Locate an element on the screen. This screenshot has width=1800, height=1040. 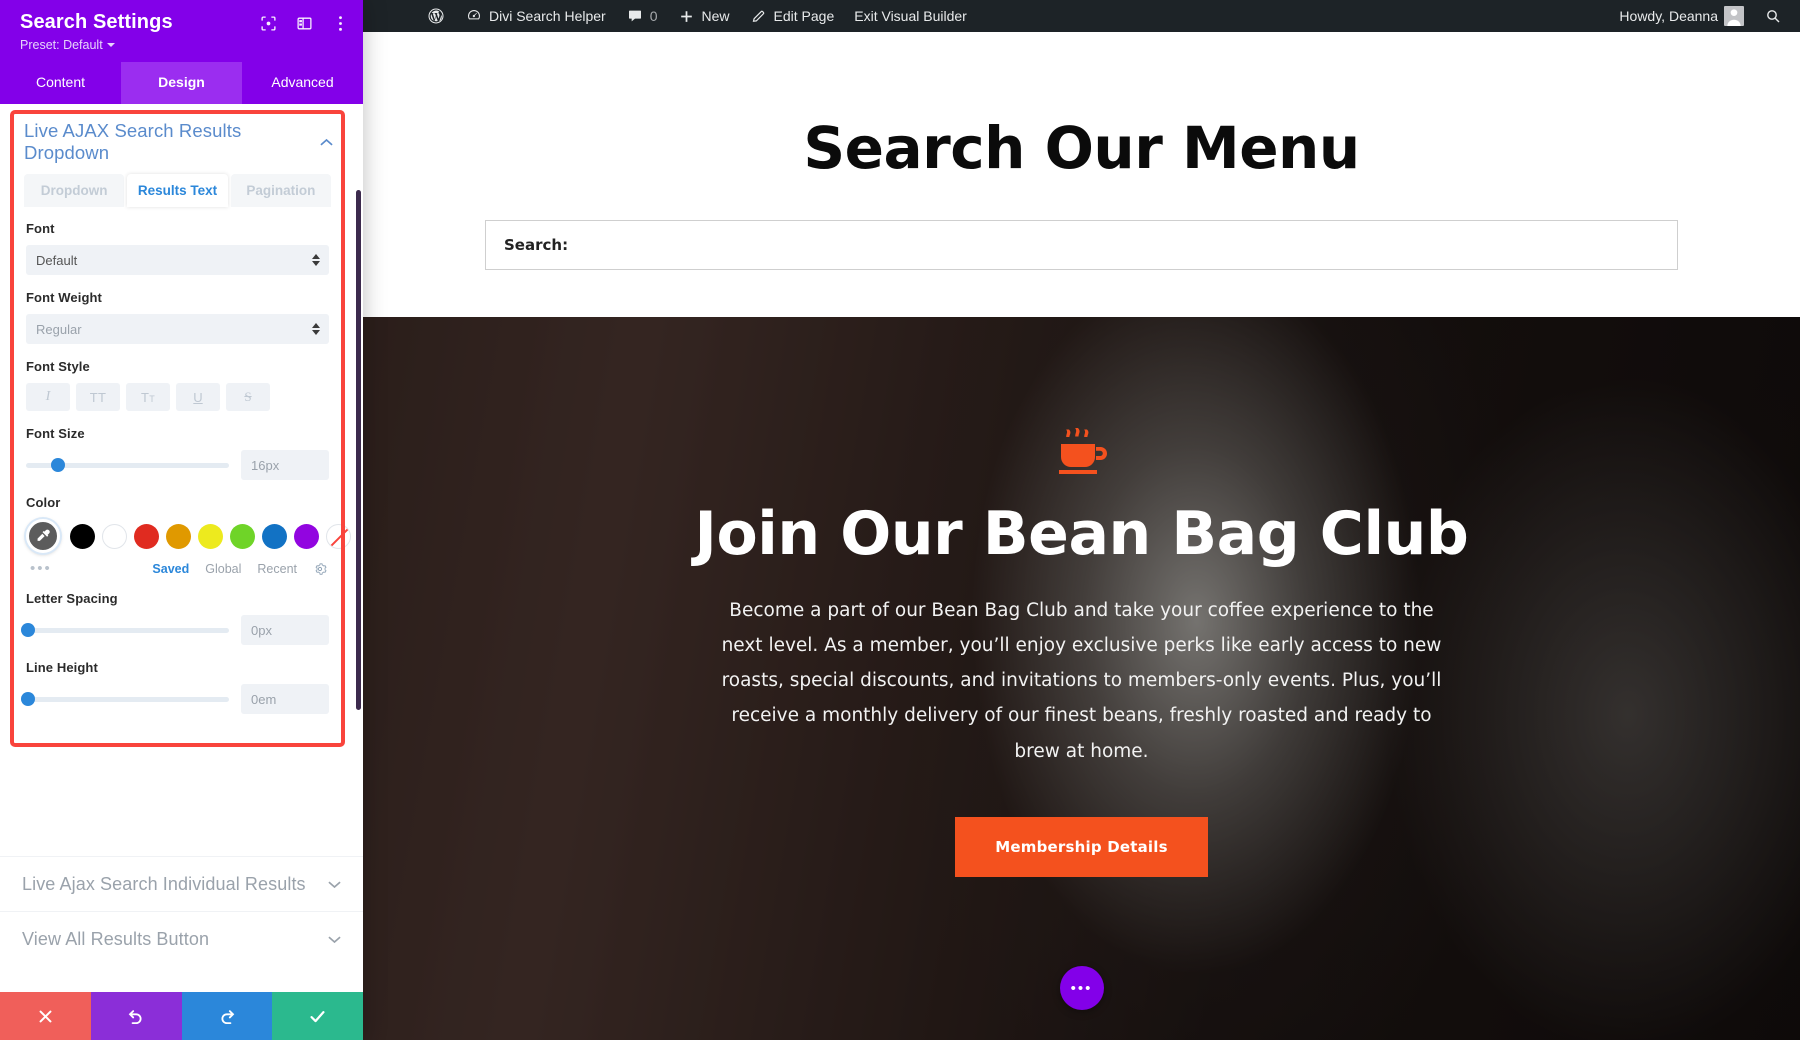
preset-label: Preset: Default is located at coordinates (61, 45).